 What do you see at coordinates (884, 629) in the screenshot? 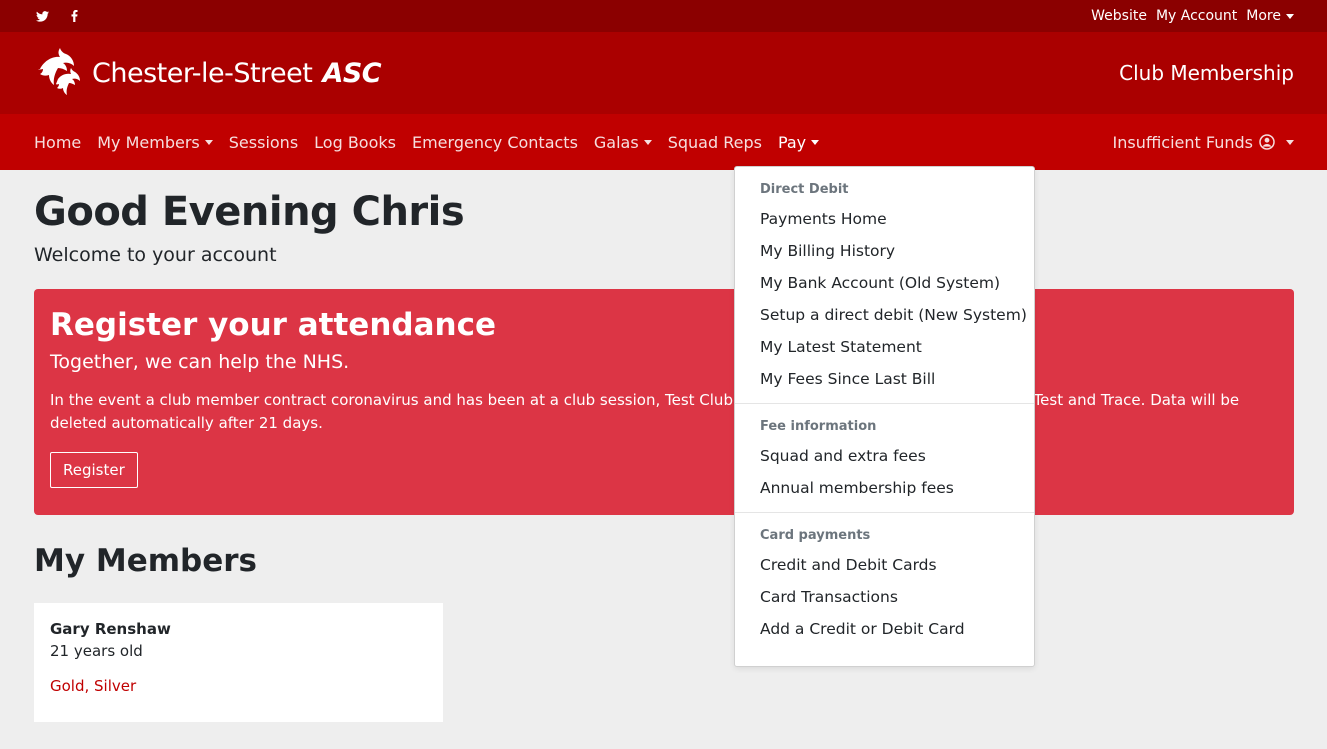
I see `menu-item-add-card: Add a Credit or Debit Card` at bounding box center [884, 629].